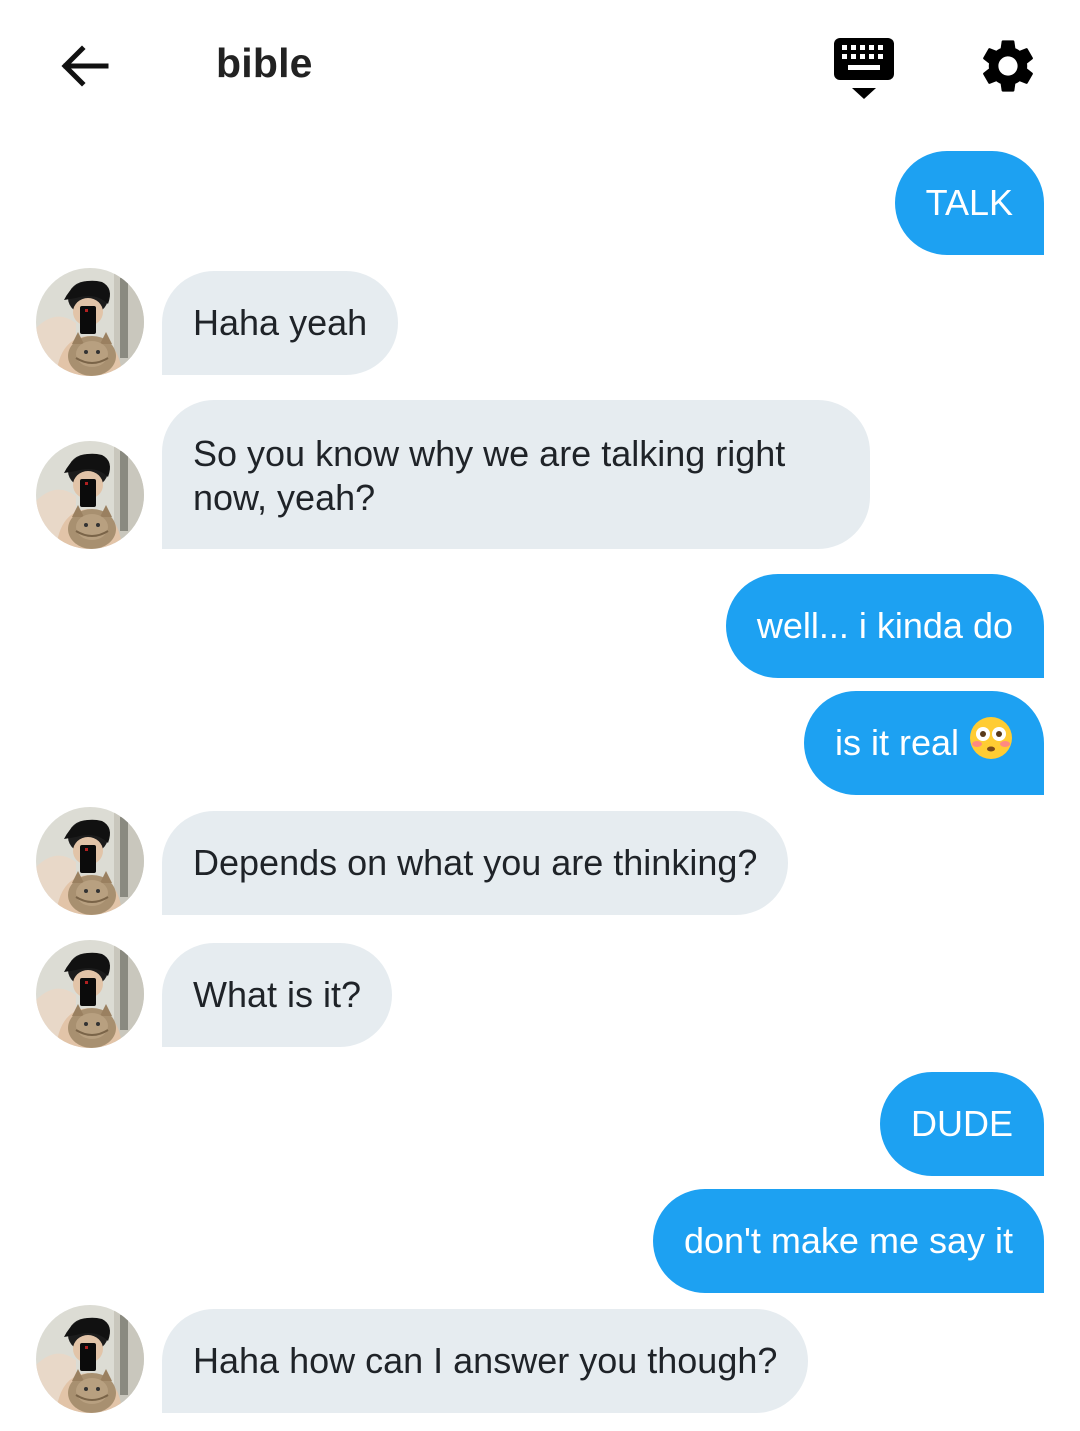 The width and height of the screenshot is (1080, 1431). I want to click on back-button, so click(84, 66).